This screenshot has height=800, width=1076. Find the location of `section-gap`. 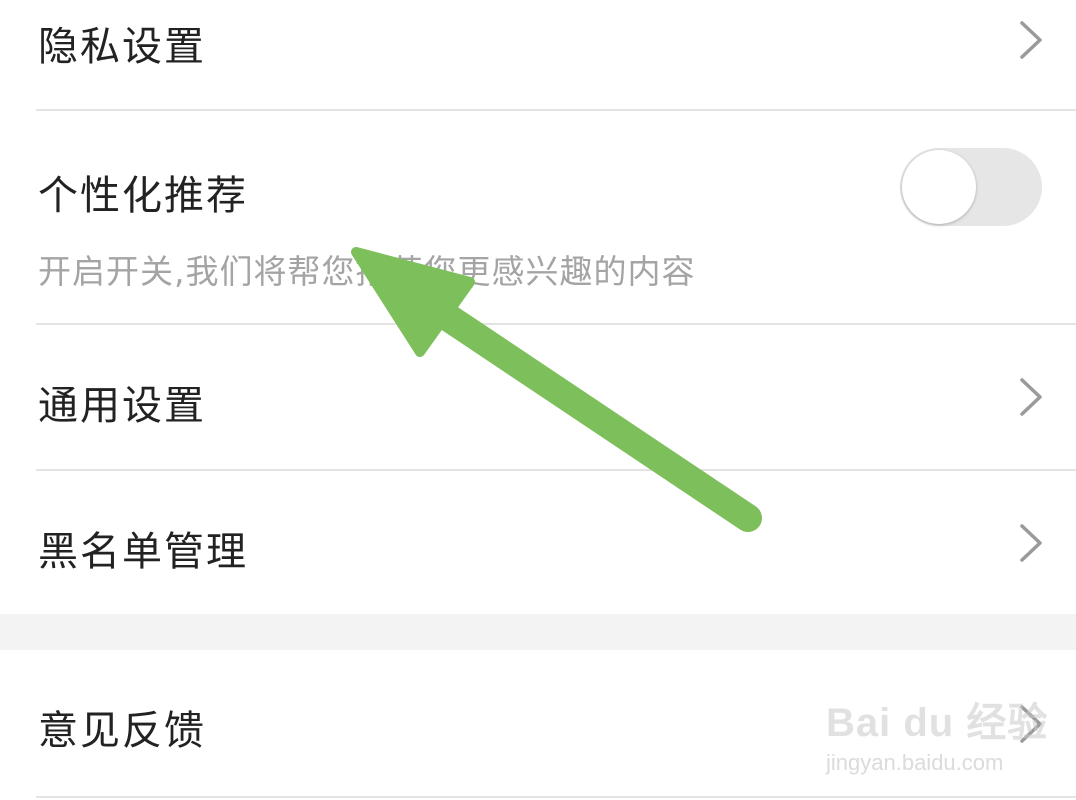

section-gap is located at coordinates (538, 632).